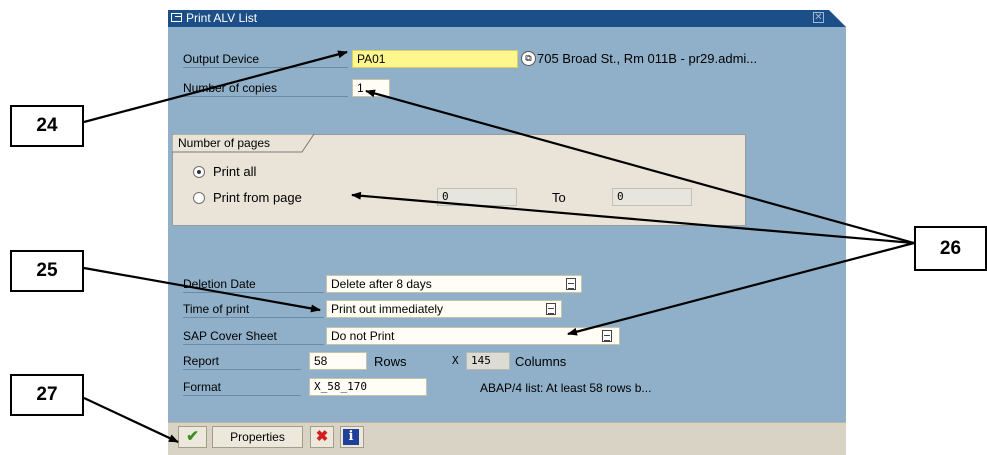 This screenshot has width=987, height=455. I want to click on callout-26: 26, so click(950, 248).